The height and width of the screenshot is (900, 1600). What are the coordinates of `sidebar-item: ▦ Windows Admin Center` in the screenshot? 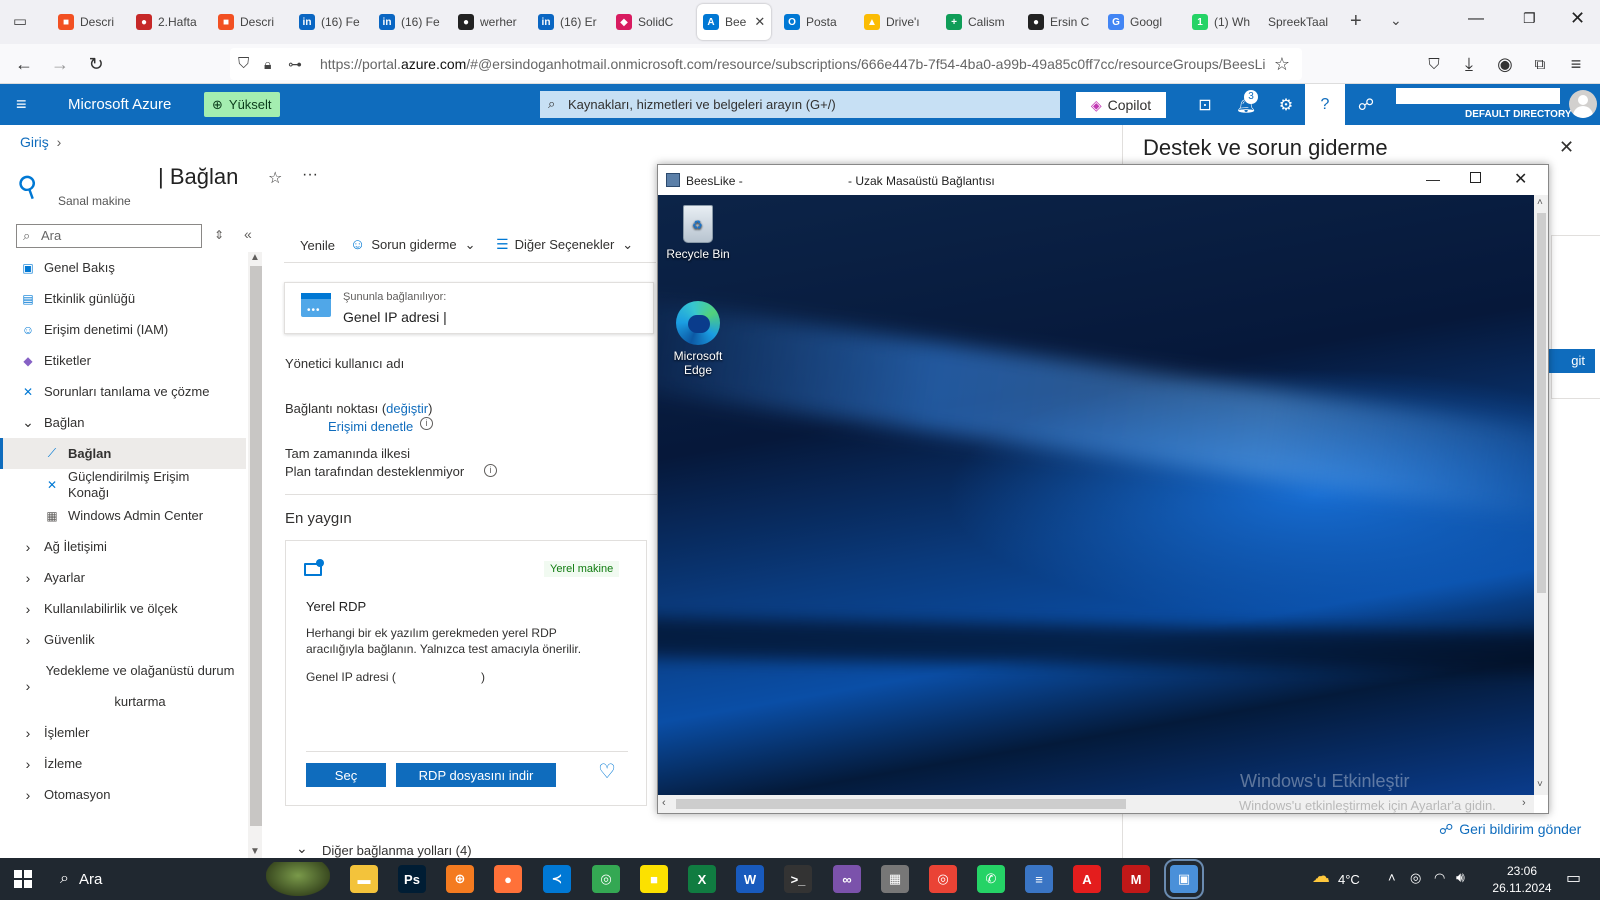 It's located at (123, 515).